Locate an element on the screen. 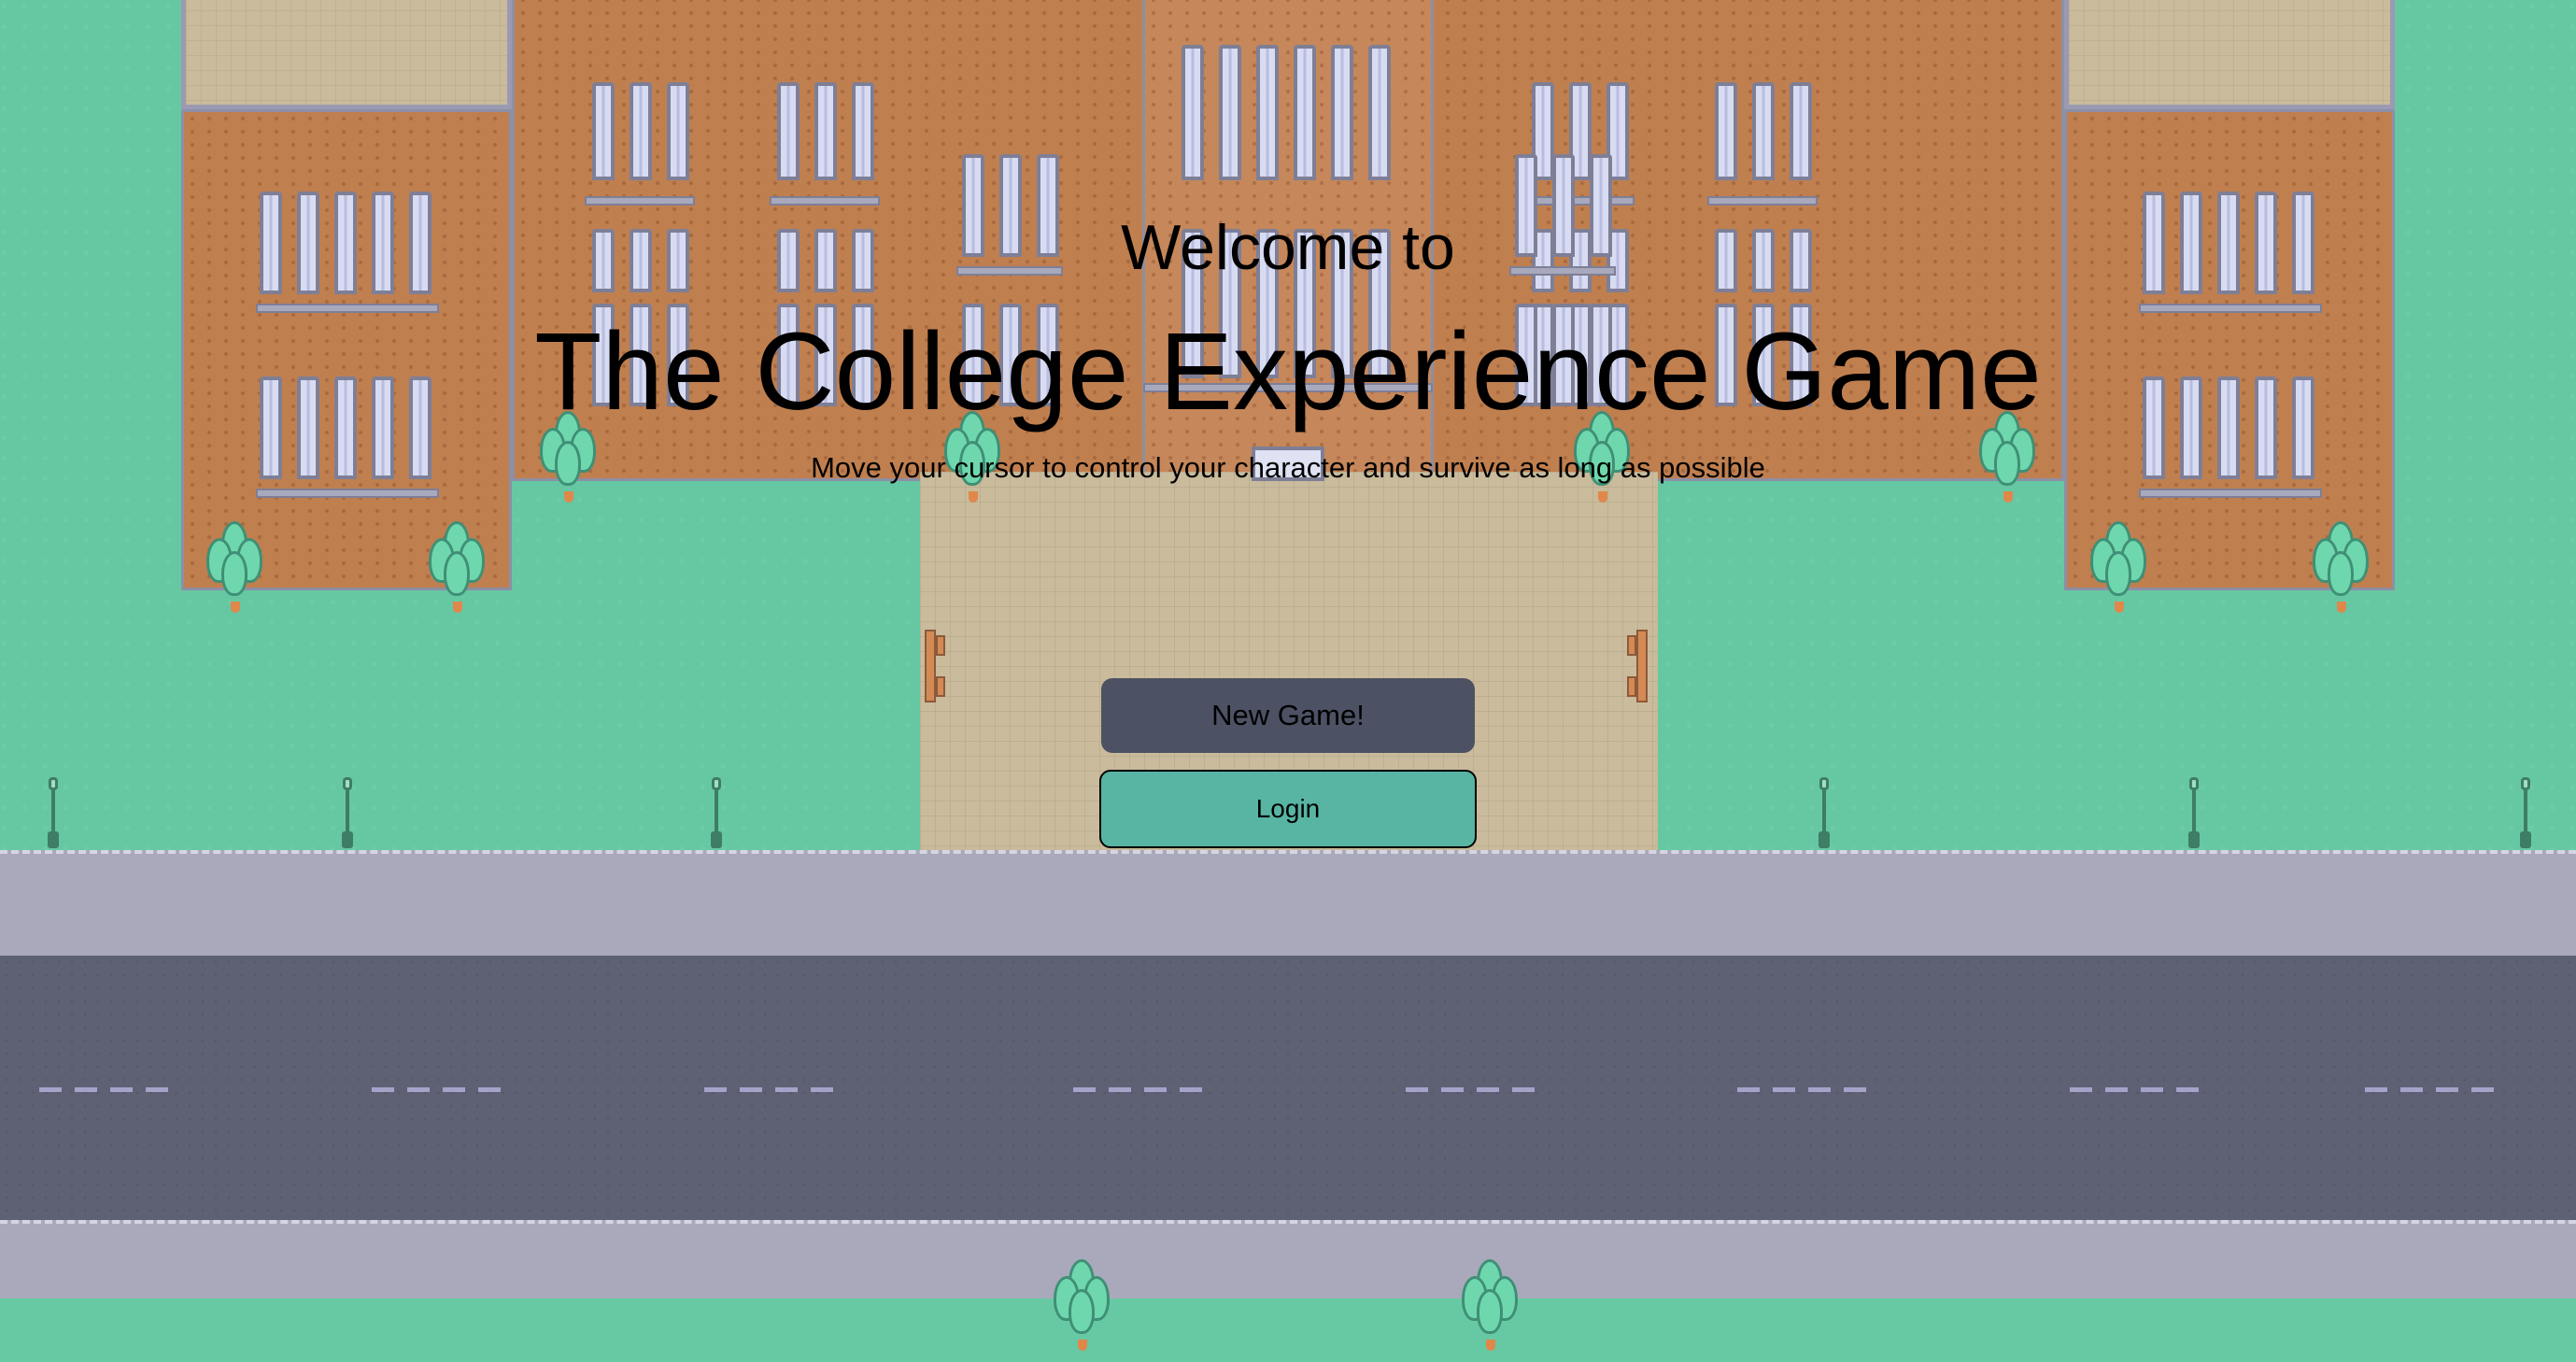 The image size is (2576, 1362). game-title: The College Experience Game is located at coordinates (1288, 371).